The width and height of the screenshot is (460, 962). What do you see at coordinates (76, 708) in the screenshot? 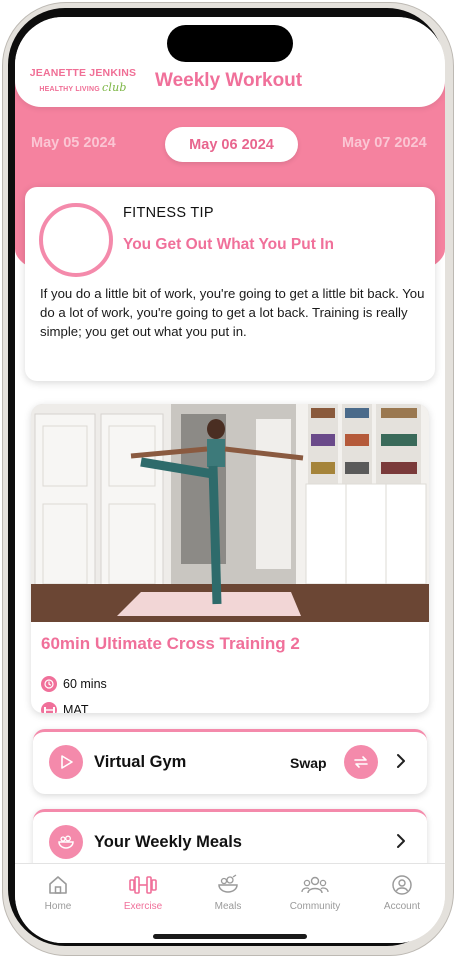
I see `equipment-text: MAT` at bounding box center [76, 708].